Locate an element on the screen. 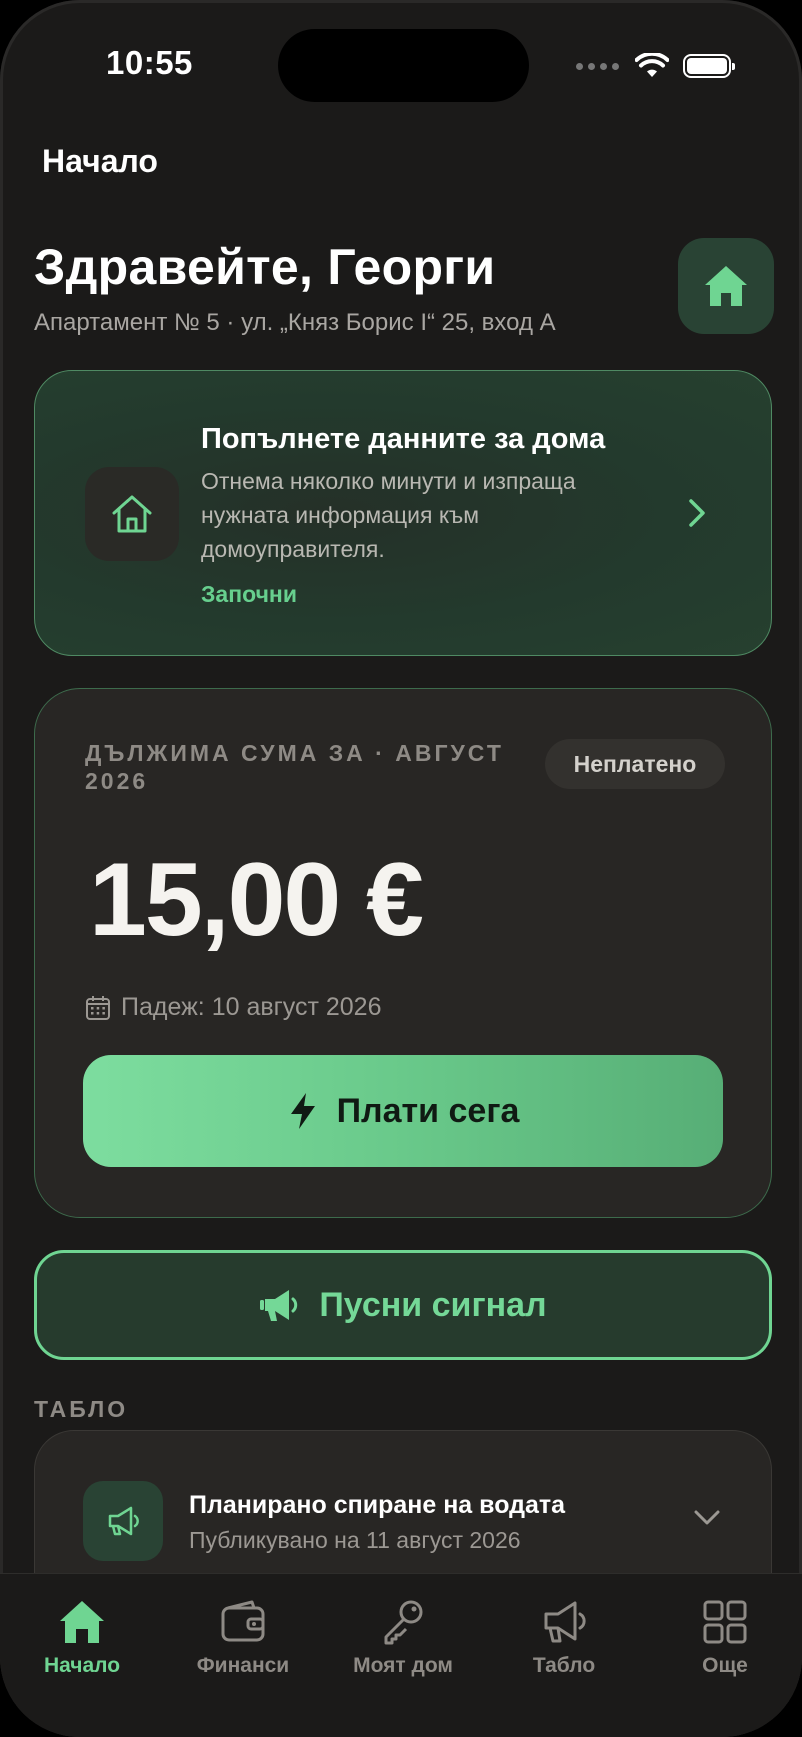  dynamic-island is located at coordinates (403, 65).